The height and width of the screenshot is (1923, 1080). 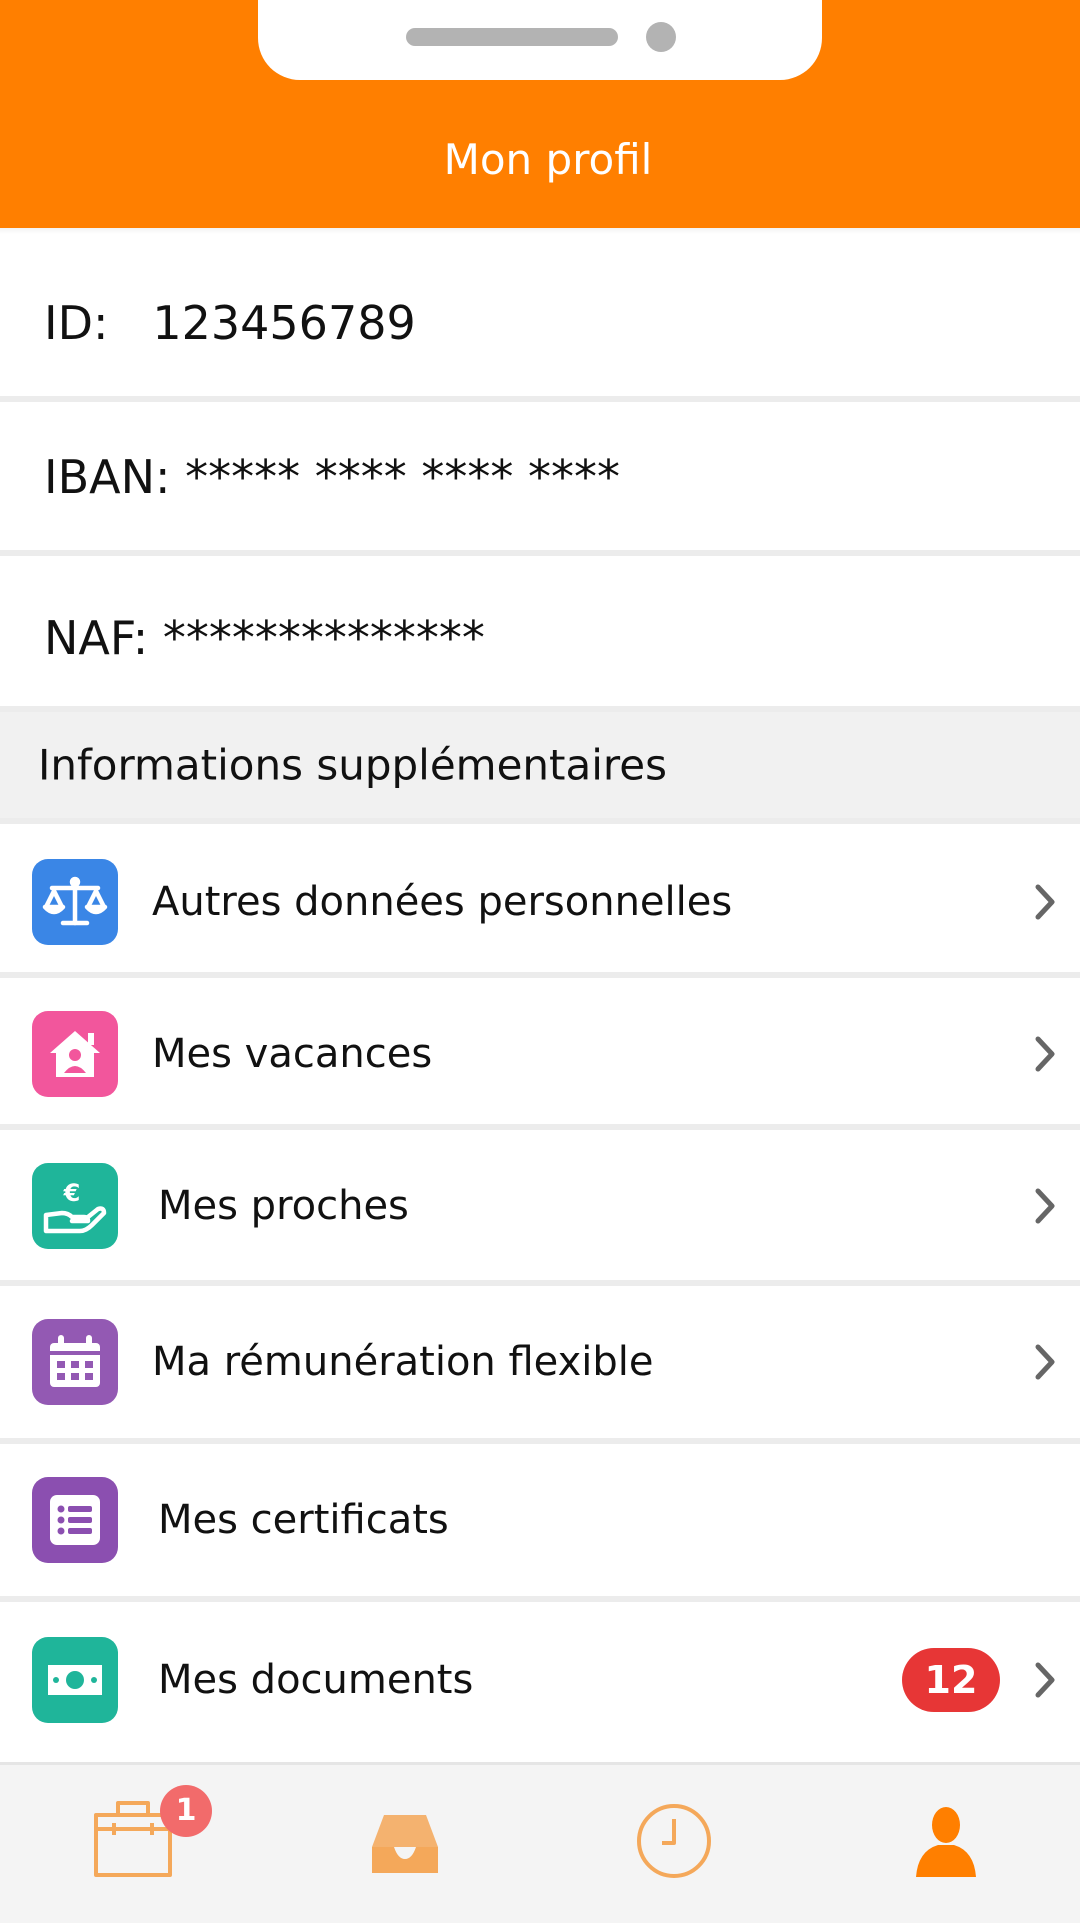 What do you see at coordinates (230, 323) in the screenshot?
I see `profile-id: ID: 123456789` at bounding box center [230, 323].